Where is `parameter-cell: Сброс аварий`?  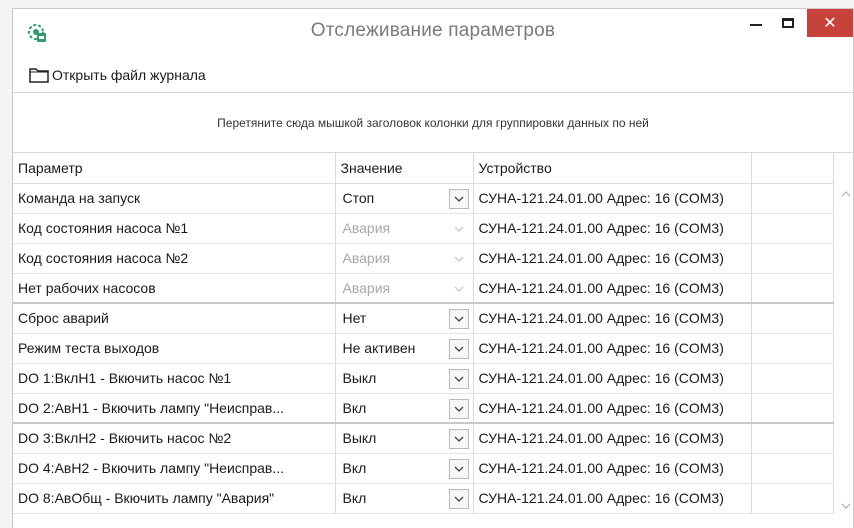 parameter-cell: Сброс аварий is located at coordinates (174, 318).